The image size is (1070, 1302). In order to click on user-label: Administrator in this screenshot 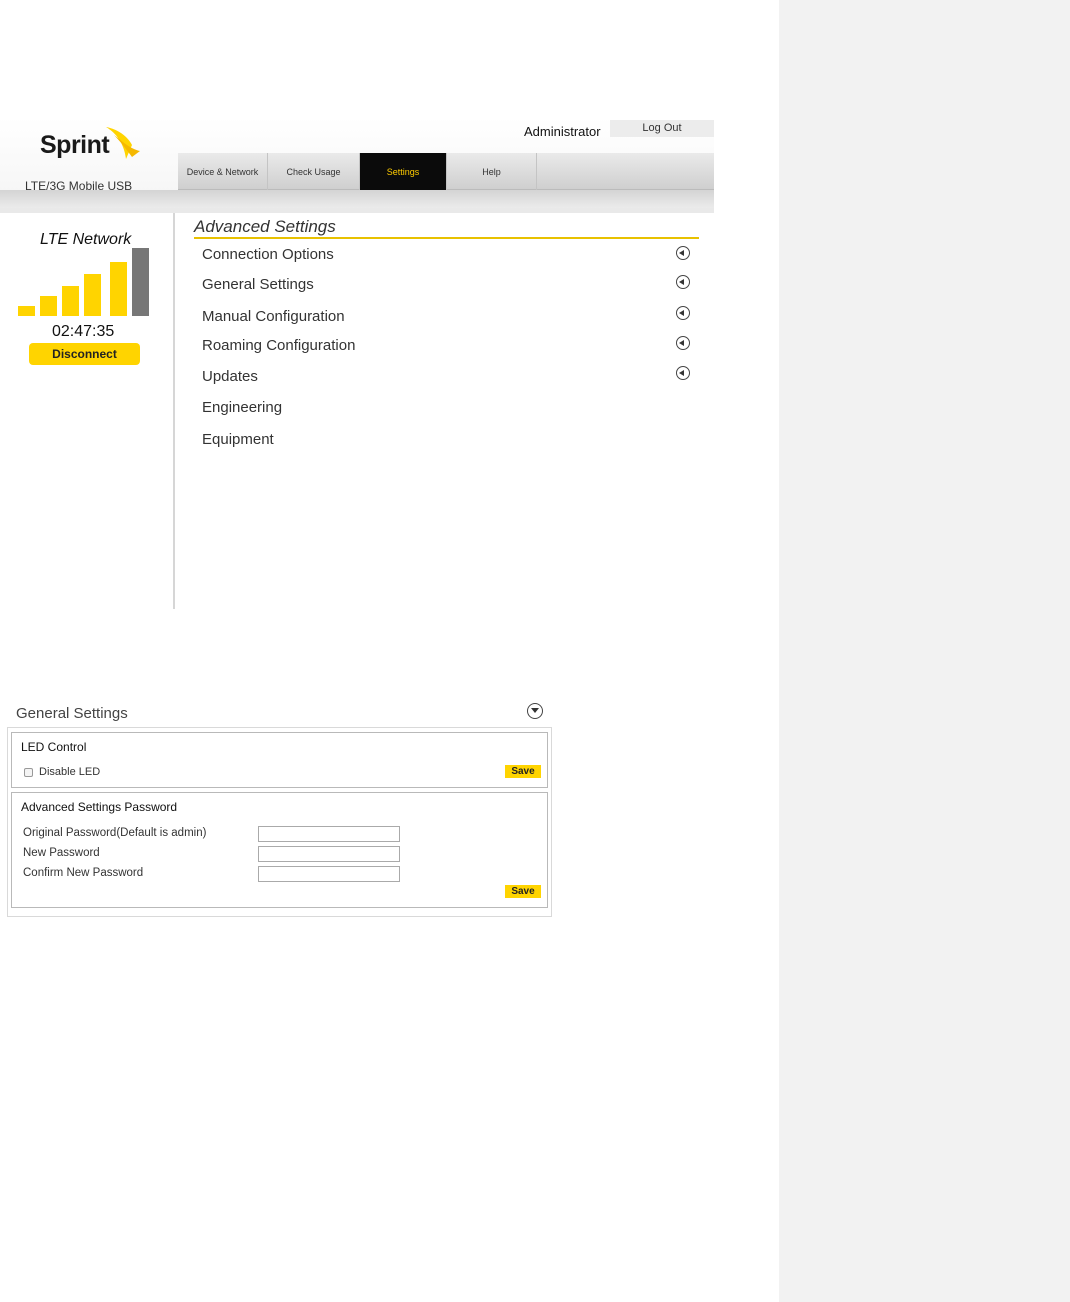, I will do `click(562, 131)`.